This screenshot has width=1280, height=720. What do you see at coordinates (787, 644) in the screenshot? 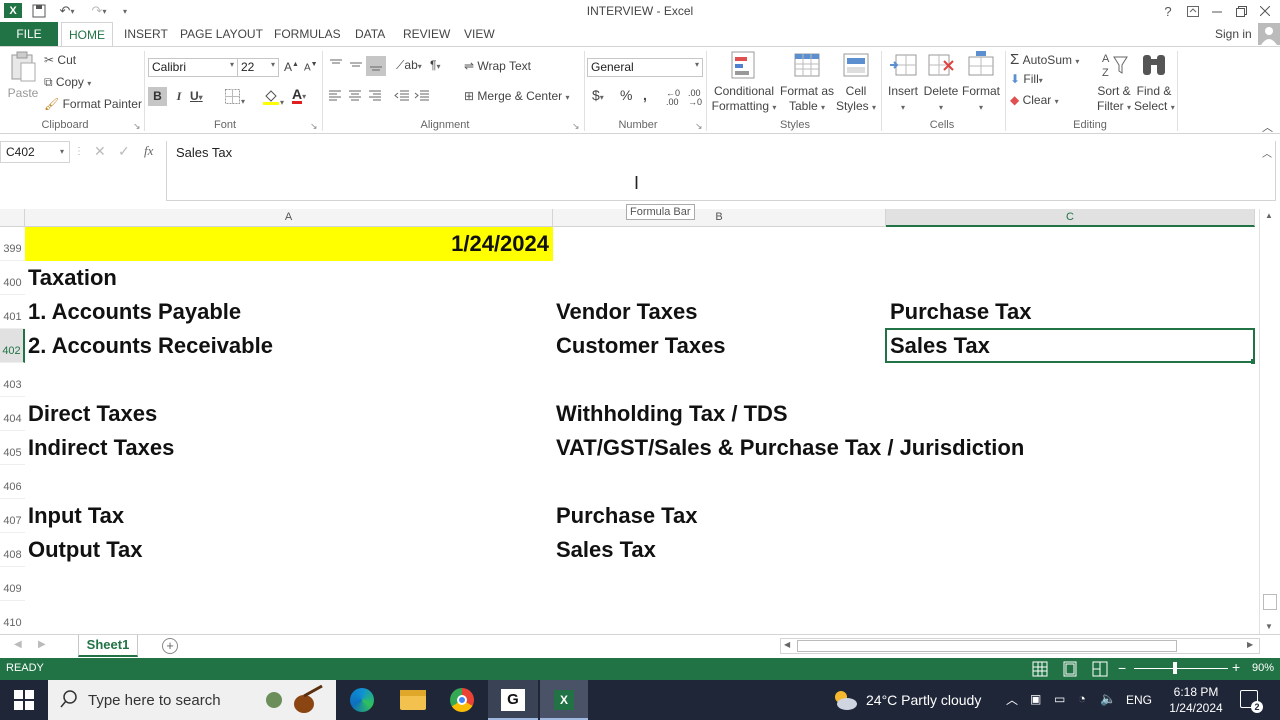
I see `scroll-left-icon: ◀` at bounding box center [787, 644].